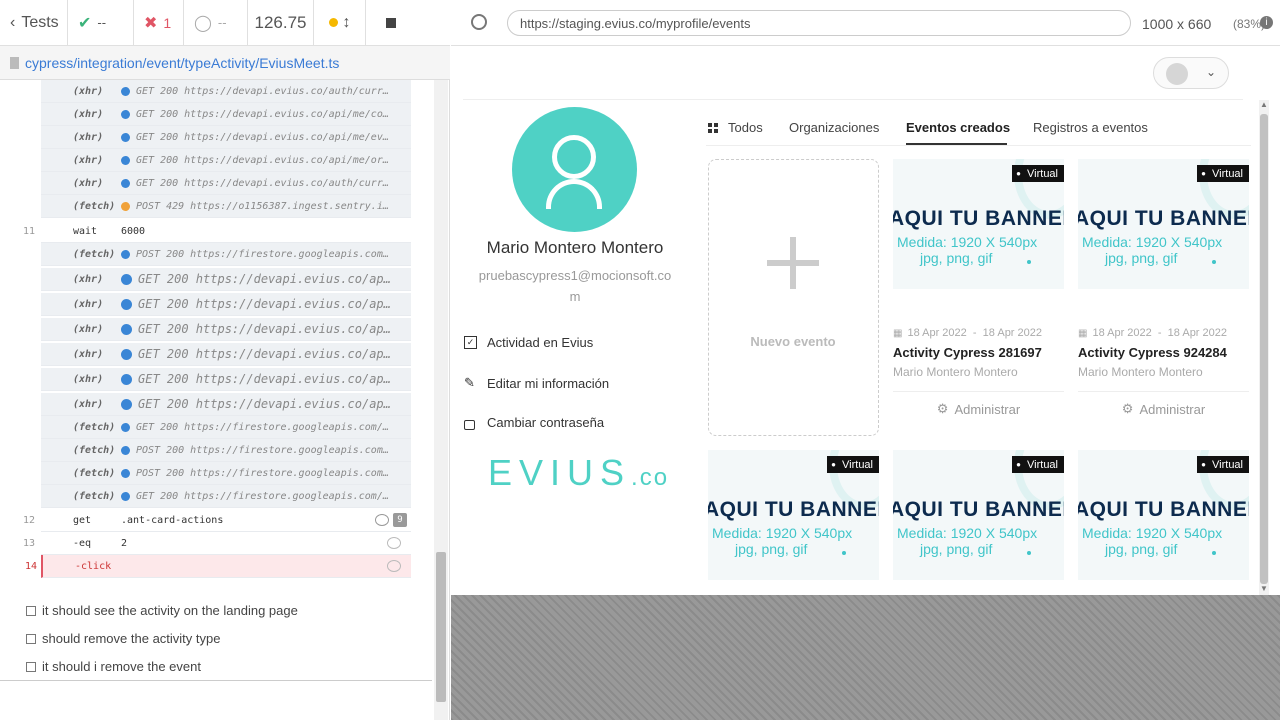  Describe the element at coordinates (1266, 22) in the screenshot. I see `info-icon: i` at that location.